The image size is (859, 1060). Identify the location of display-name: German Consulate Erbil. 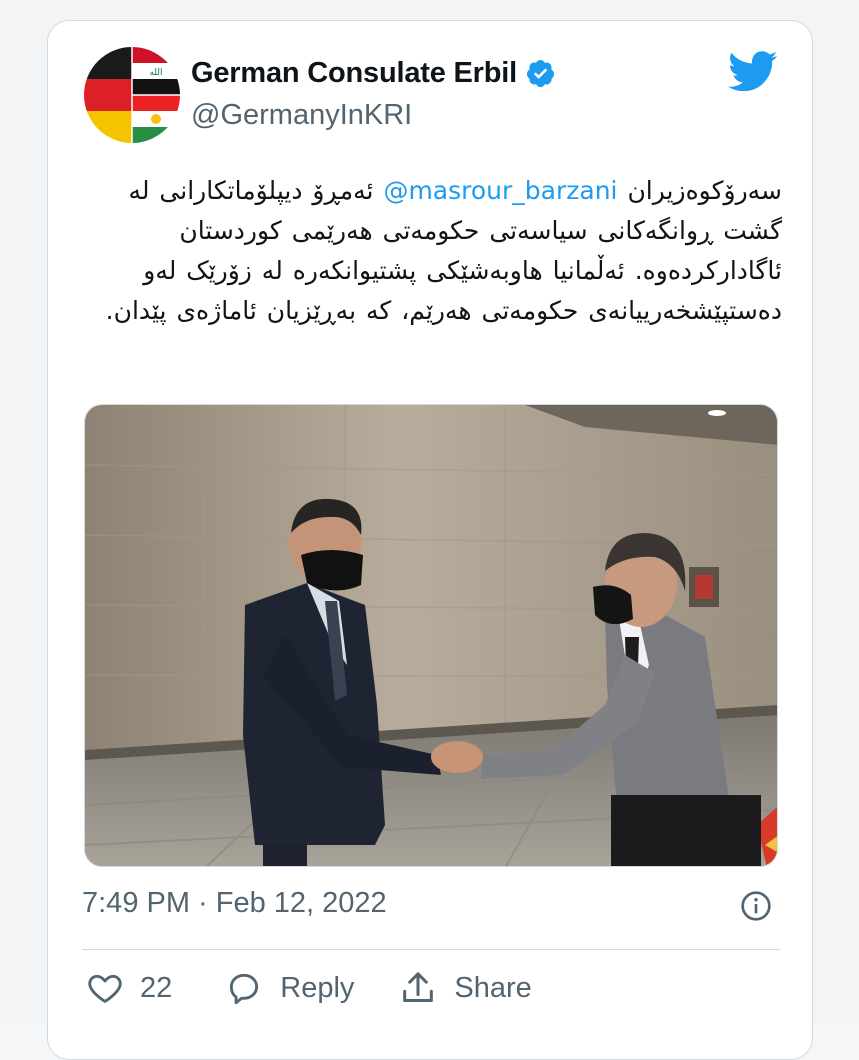
(354, 73).